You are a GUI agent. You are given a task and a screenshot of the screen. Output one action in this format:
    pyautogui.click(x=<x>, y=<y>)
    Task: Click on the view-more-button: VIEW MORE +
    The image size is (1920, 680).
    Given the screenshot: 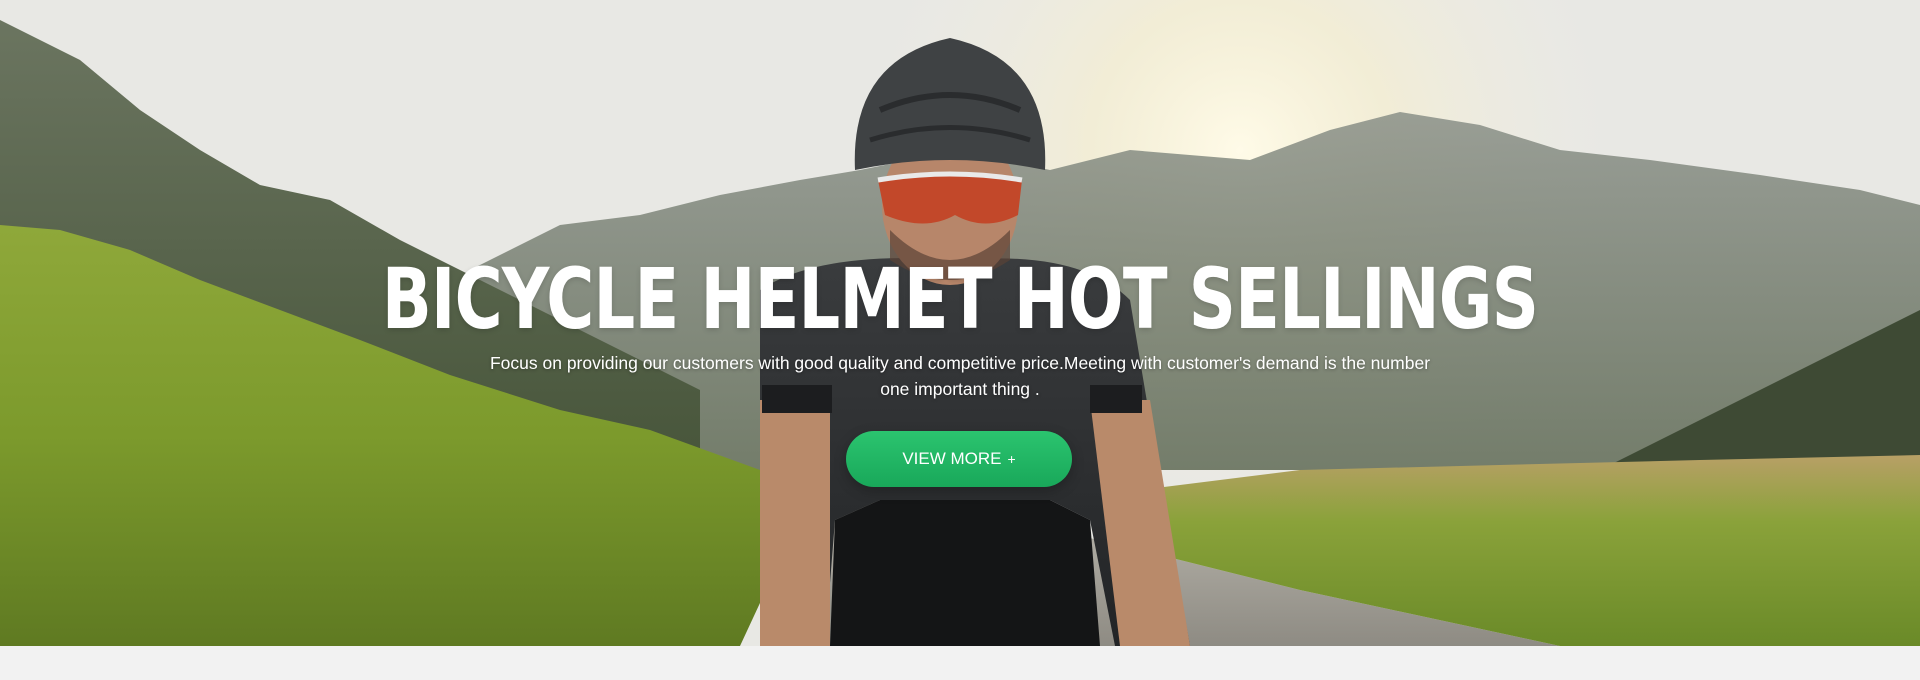 What is the action you would take?
    pyautogui.click(x=959, y=459)
    